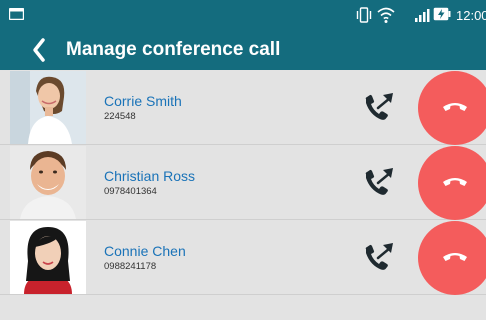 Image resolution: width=486 pixels, height=320 pixels. Describe the element at coordinates (16, 14) in the screenshot. I see `notification-icon` at that location.